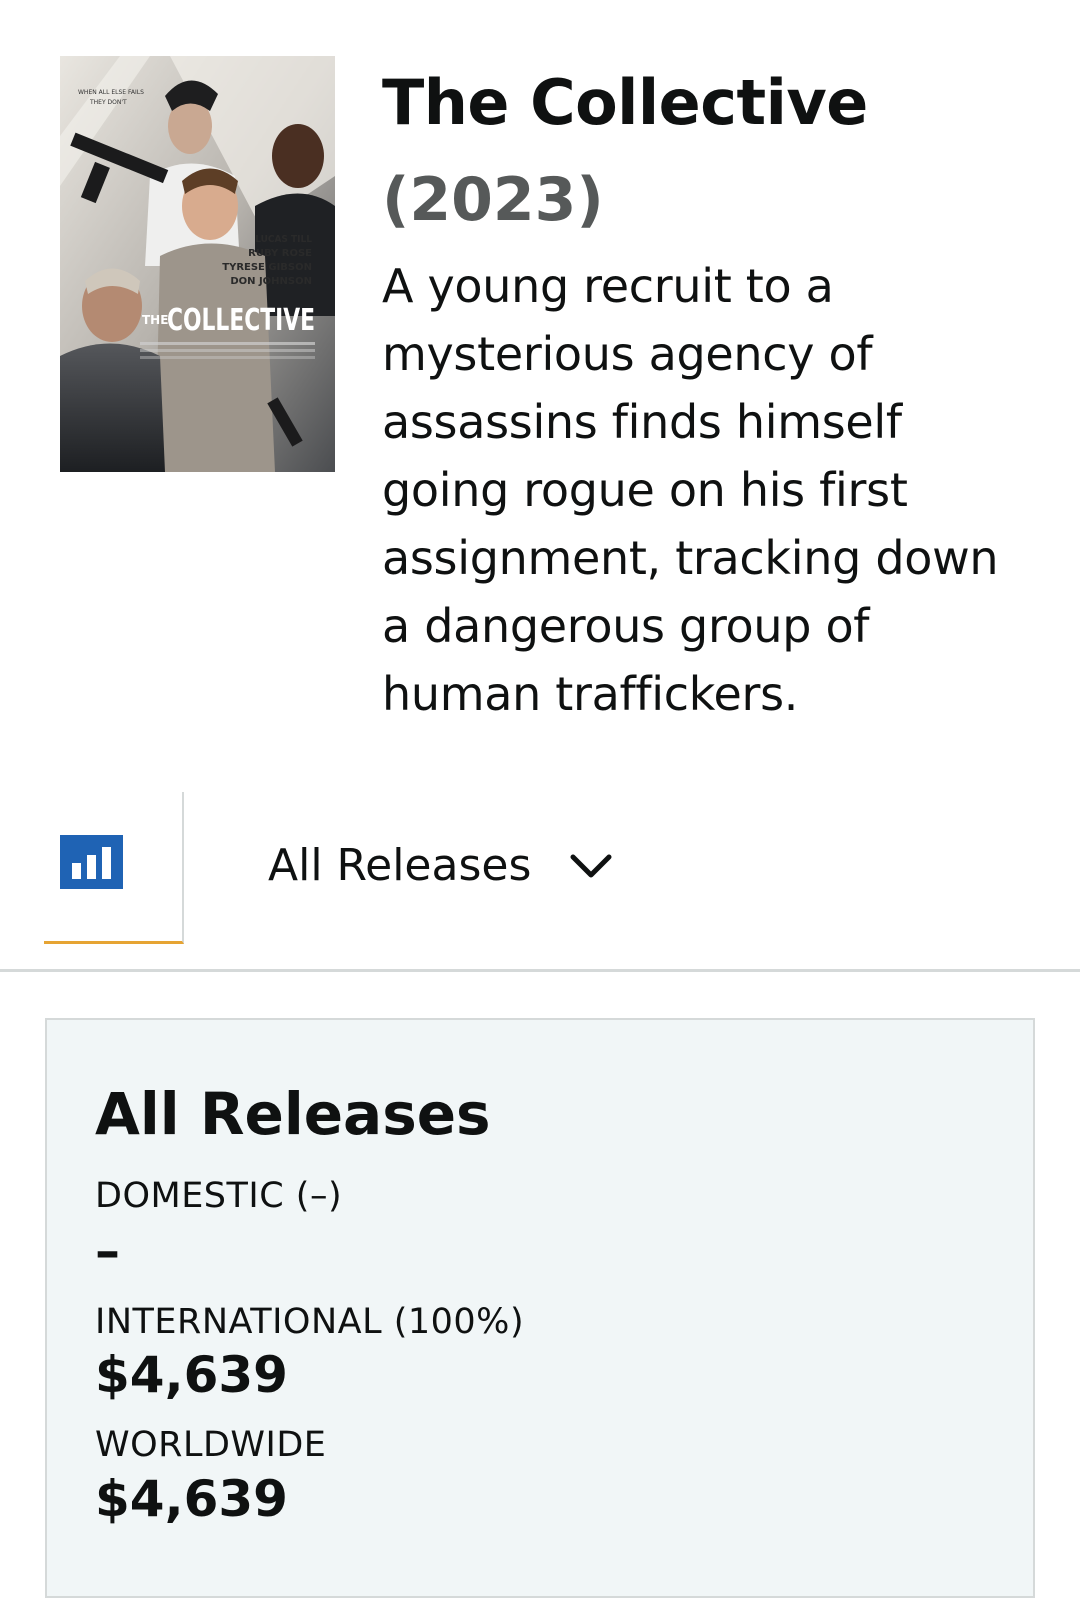 The image size is (1080, 1624). I want to click on movie-title: The Collective, so click(625, 102).